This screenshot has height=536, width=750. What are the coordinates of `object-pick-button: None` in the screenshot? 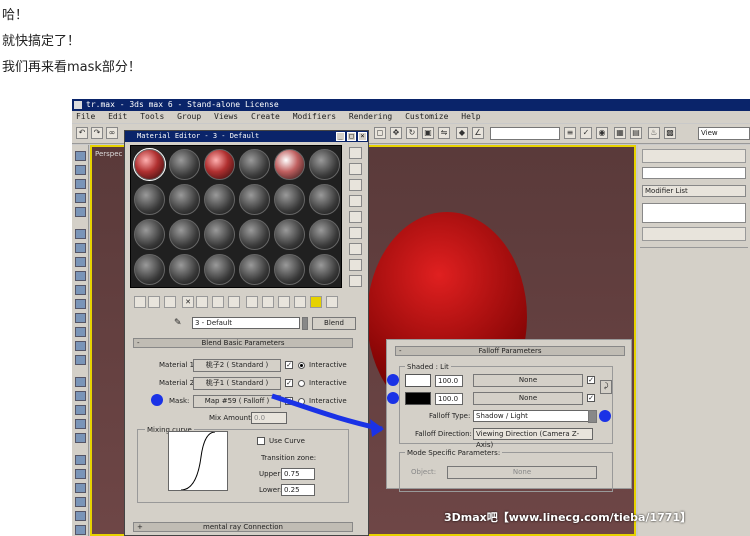 It's located at (522, 472).